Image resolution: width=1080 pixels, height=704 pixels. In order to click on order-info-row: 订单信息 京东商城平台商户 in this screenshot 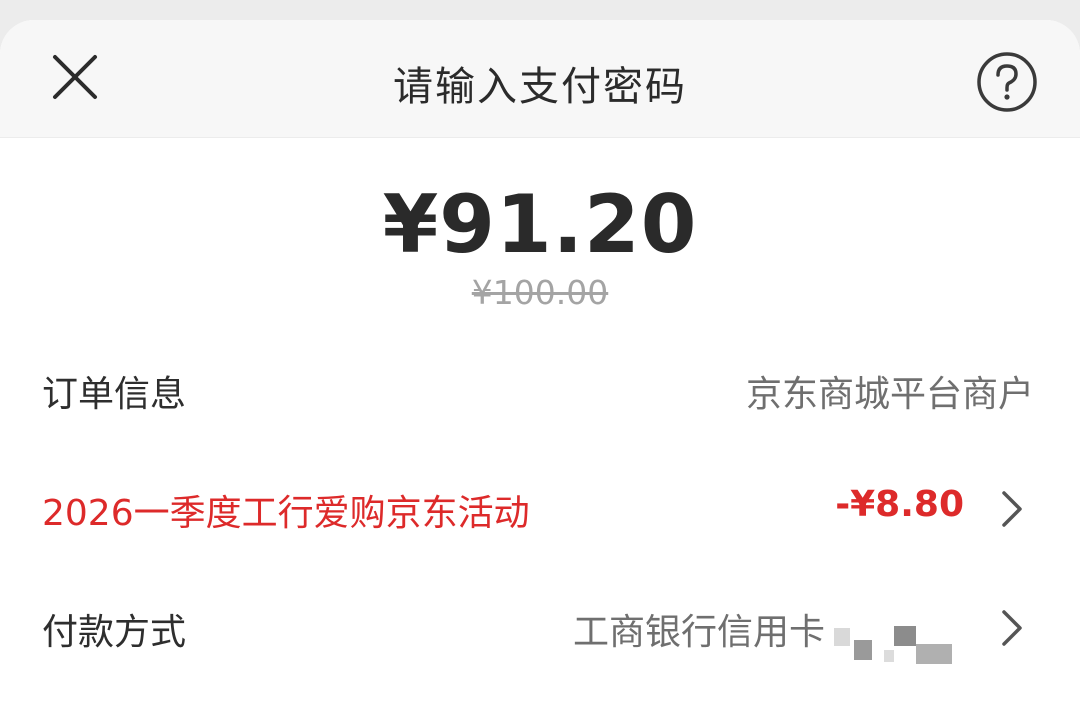, I will do `click(540, 389)`.